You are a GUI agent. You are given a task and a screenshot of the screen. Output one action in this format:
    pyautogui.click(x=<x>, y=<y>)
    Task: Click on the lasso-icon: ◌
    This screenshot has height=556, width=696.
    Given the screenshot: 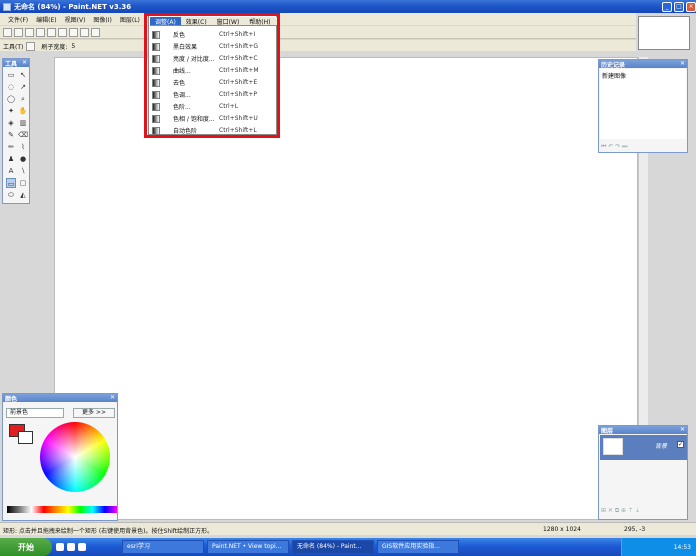 What is the action you would take?
    pyautogui.click(x=11, y=87)
    